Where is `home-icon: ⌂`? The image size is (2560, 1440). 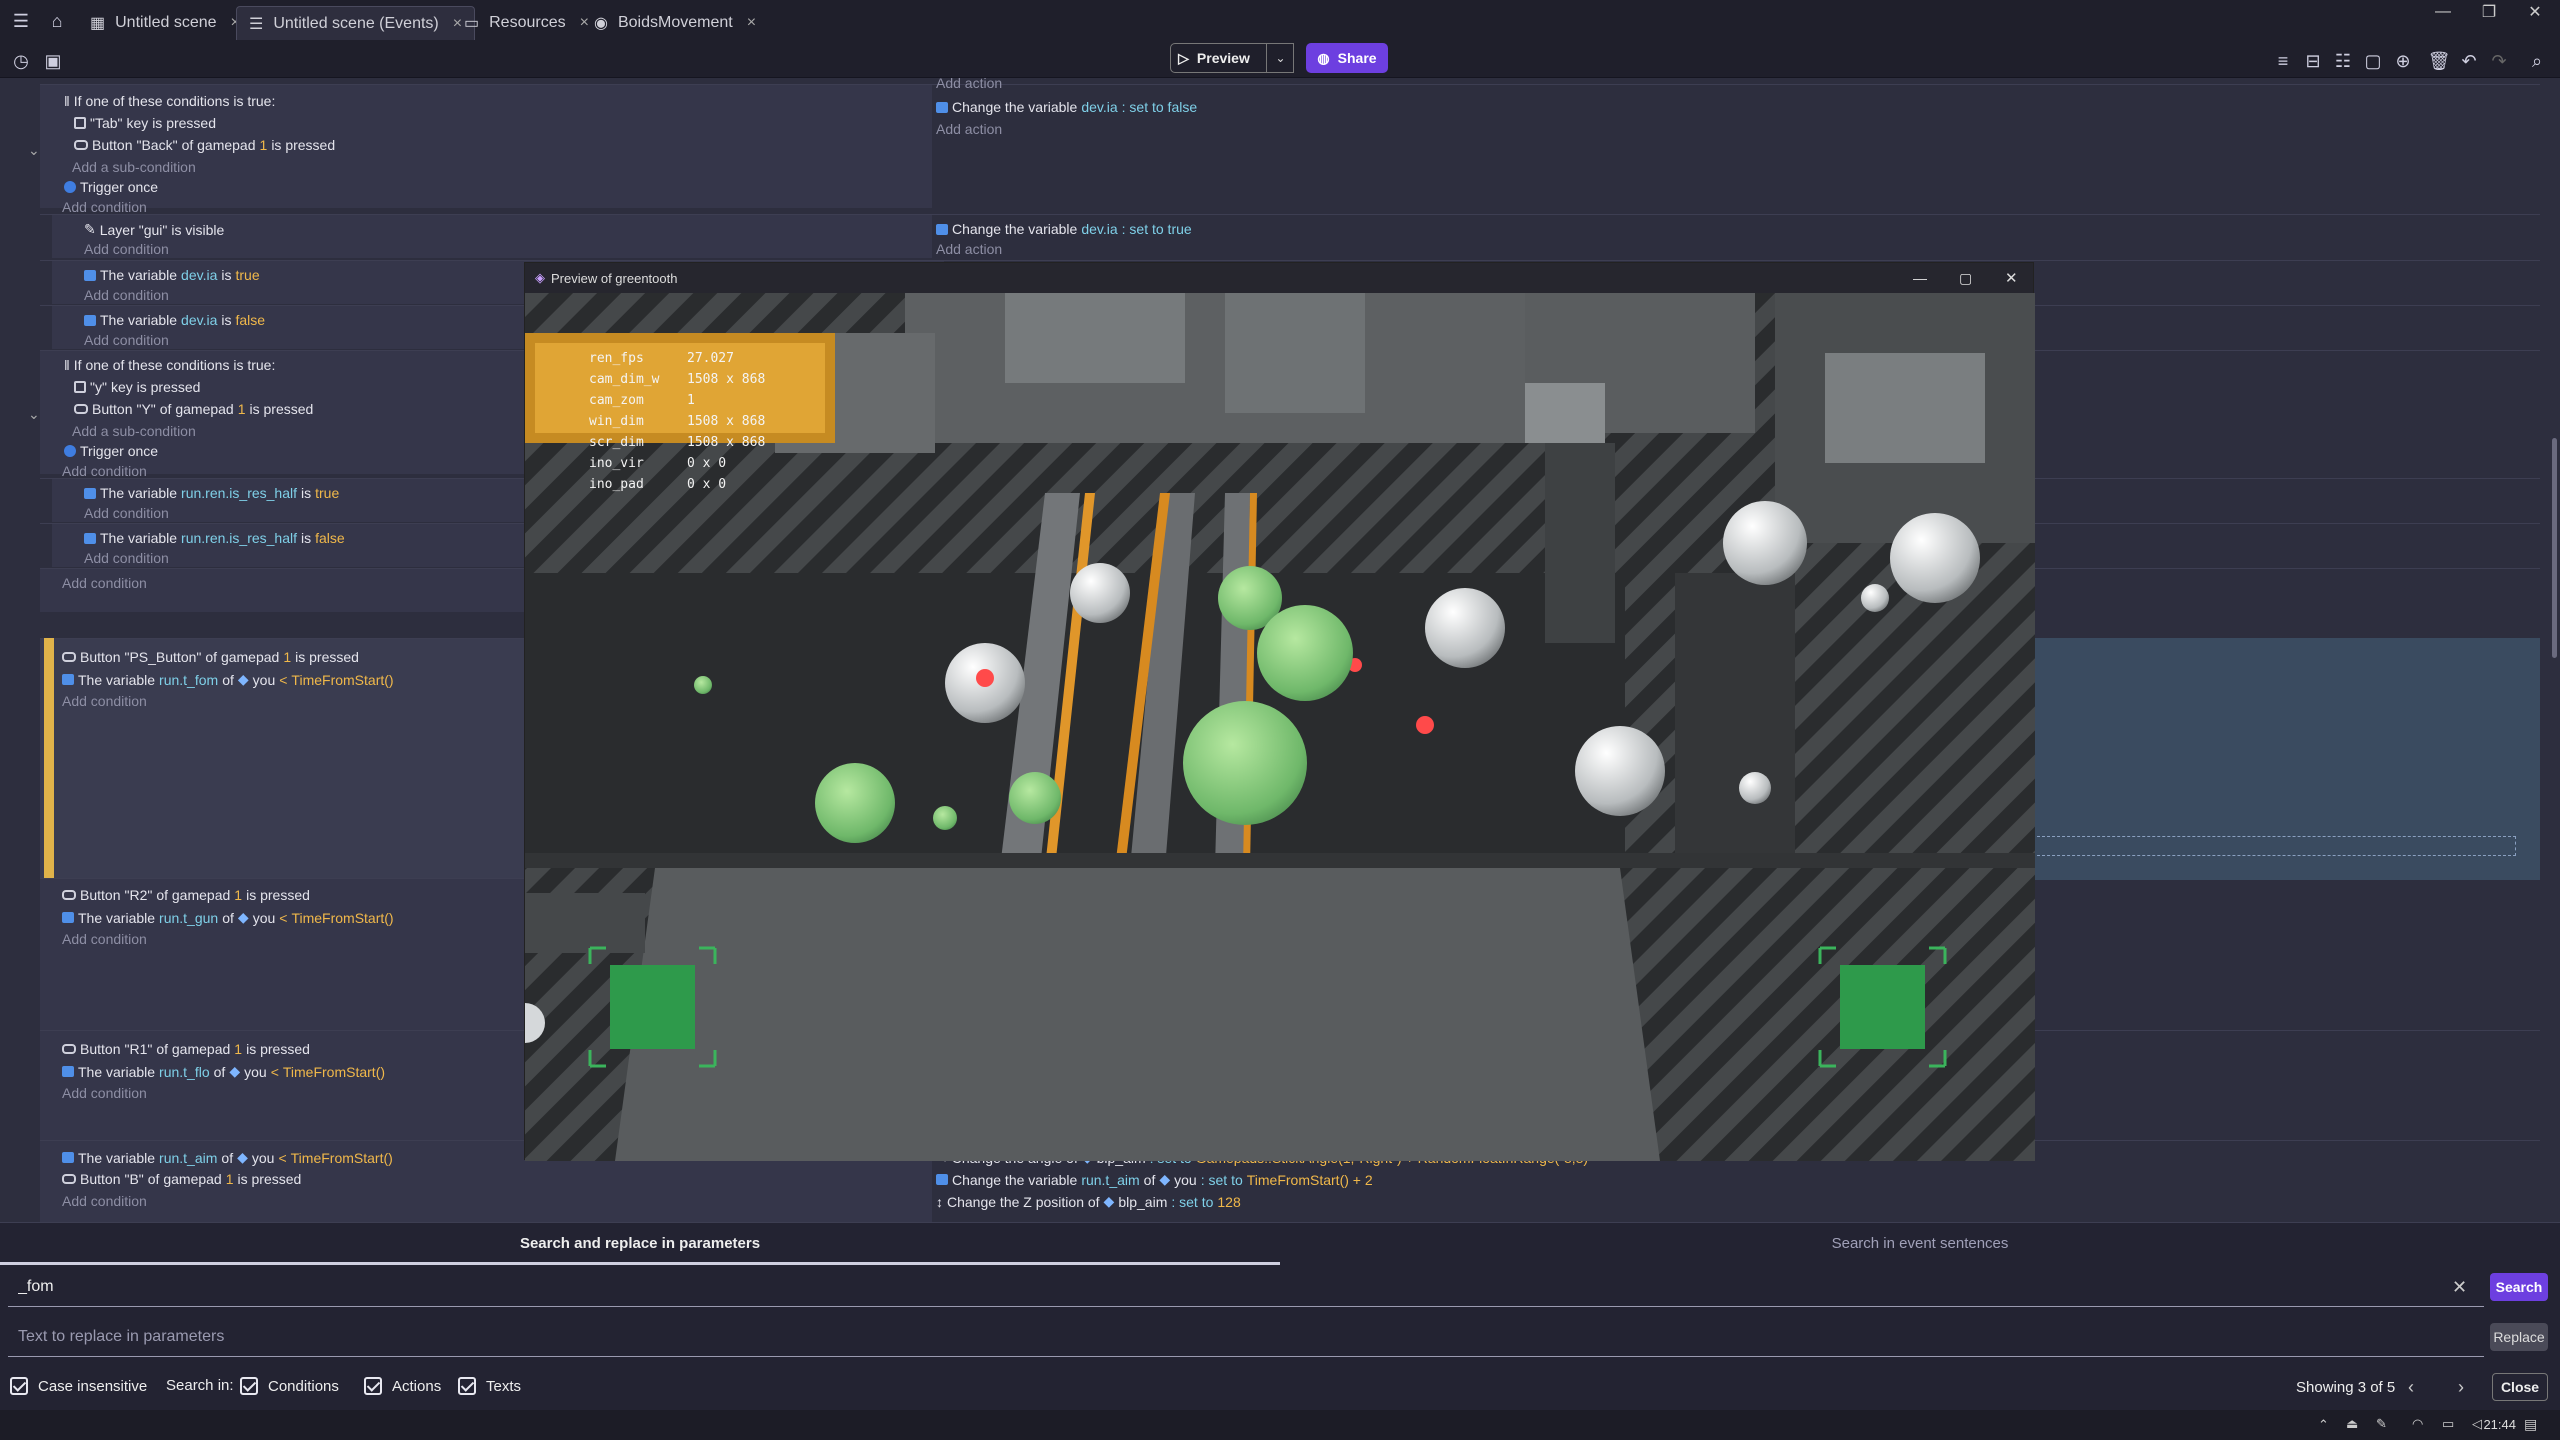 home-icon: ⌂ is located at coordinates (57, 21).